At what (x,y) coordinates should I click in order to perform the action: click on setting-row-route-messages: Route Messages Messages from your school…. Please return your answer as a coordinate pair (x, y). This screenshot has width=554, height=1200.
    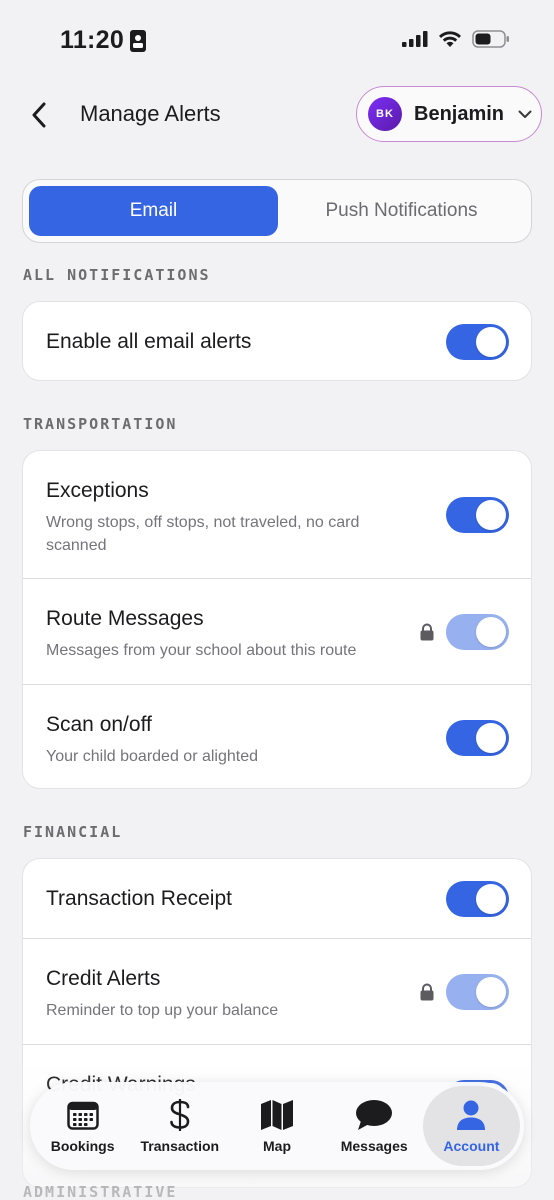
    Looking at the image, I should click on (277, 632).